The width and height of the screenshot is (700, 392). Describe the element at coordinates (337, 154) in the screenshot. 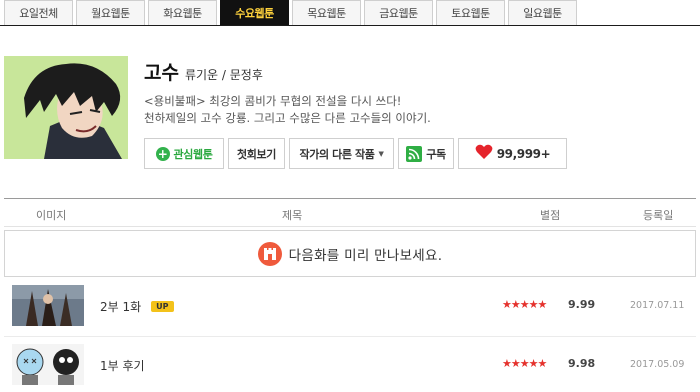

I see `other-works-label: 작가의 다른 작품` at that location.